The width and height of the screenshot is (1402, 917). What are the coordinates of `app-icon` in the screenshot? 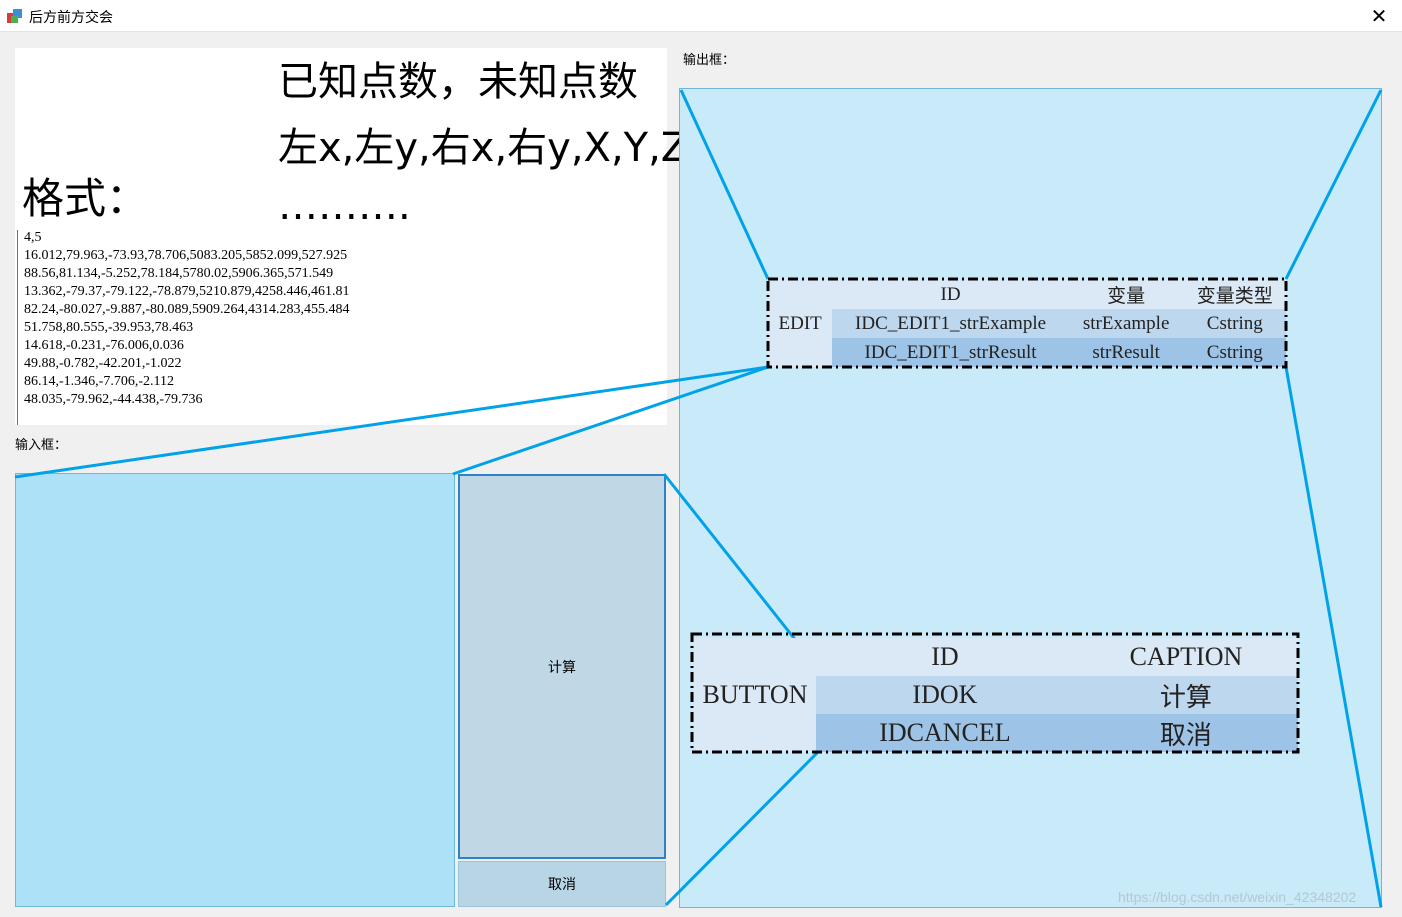 It's located at (14, 16).